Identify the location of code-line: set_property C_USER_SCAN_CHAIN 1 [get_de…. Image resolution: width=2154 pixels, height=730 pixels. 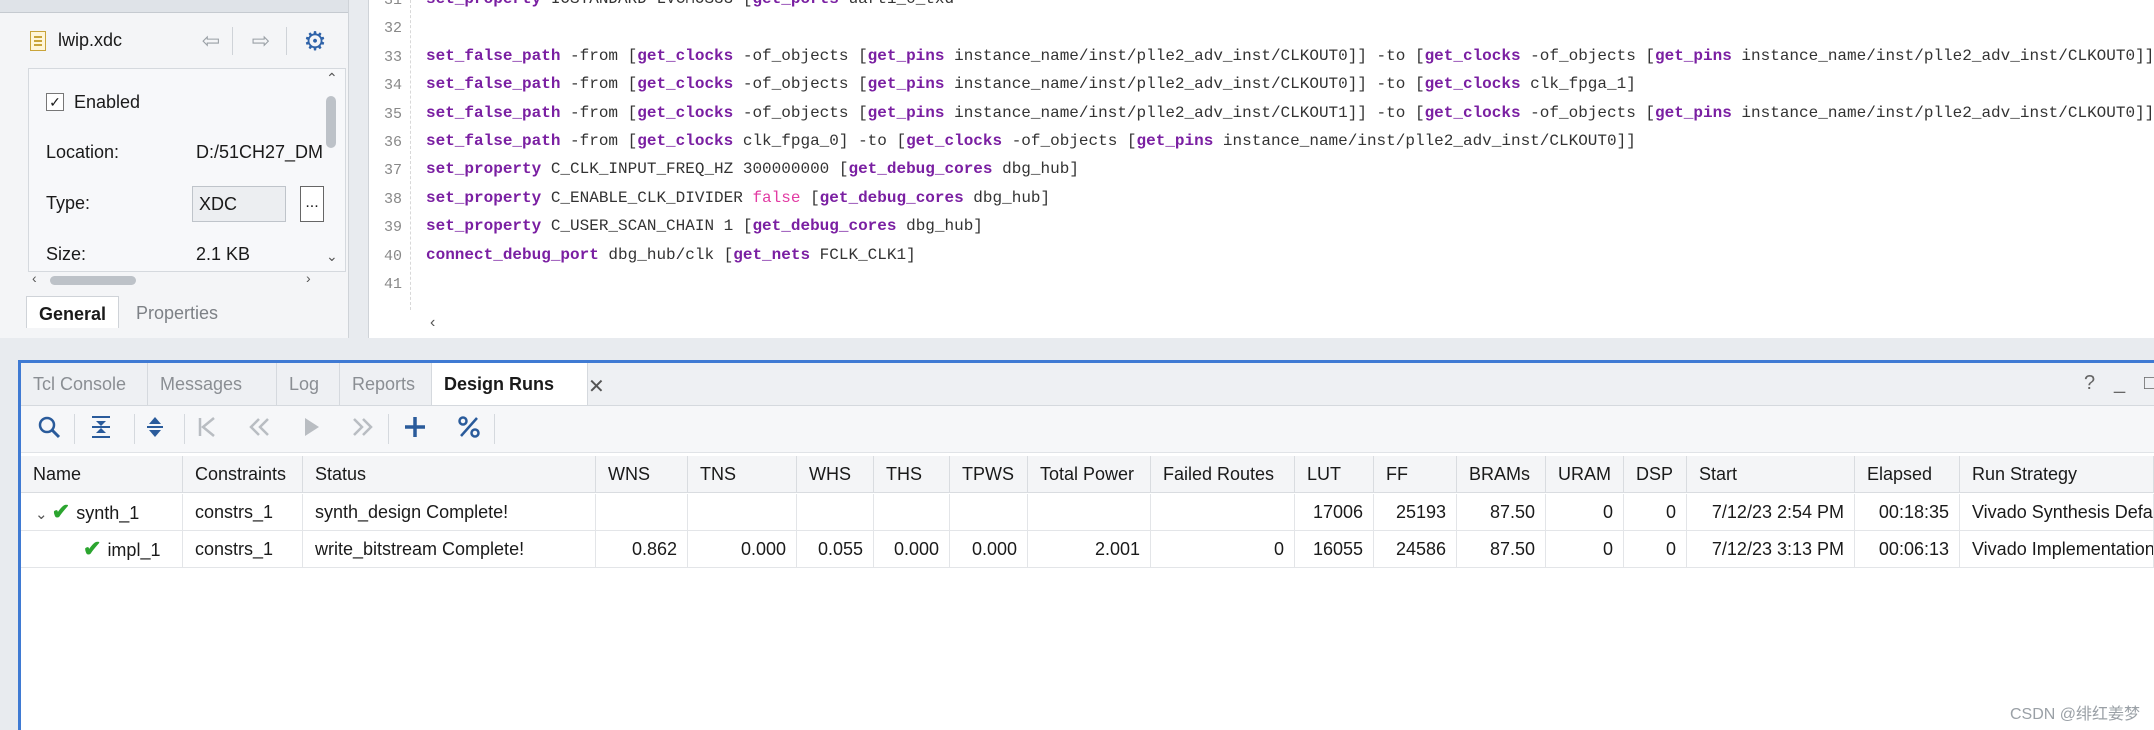
(704, 226).